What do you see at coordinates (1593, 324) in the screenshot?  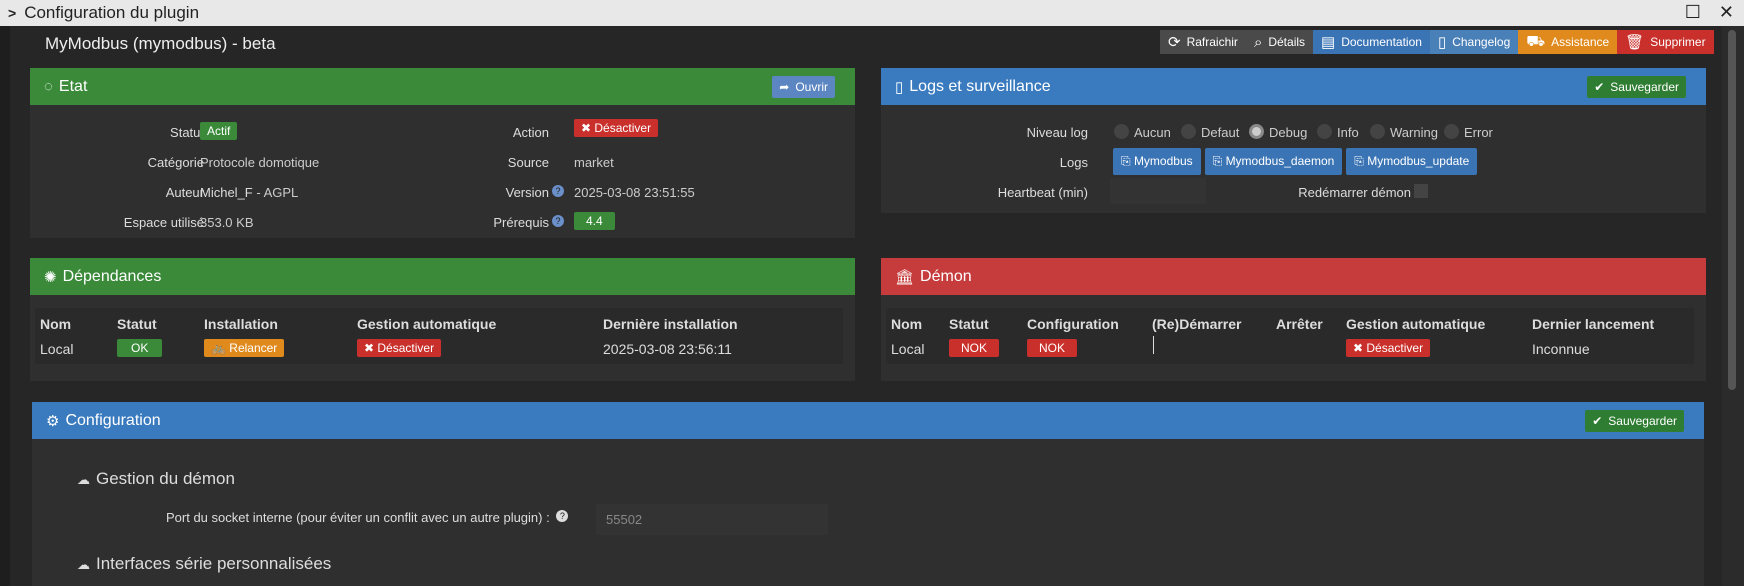 I see `th-dernier: Dernier lancement` at bounding box center [1593, 324].